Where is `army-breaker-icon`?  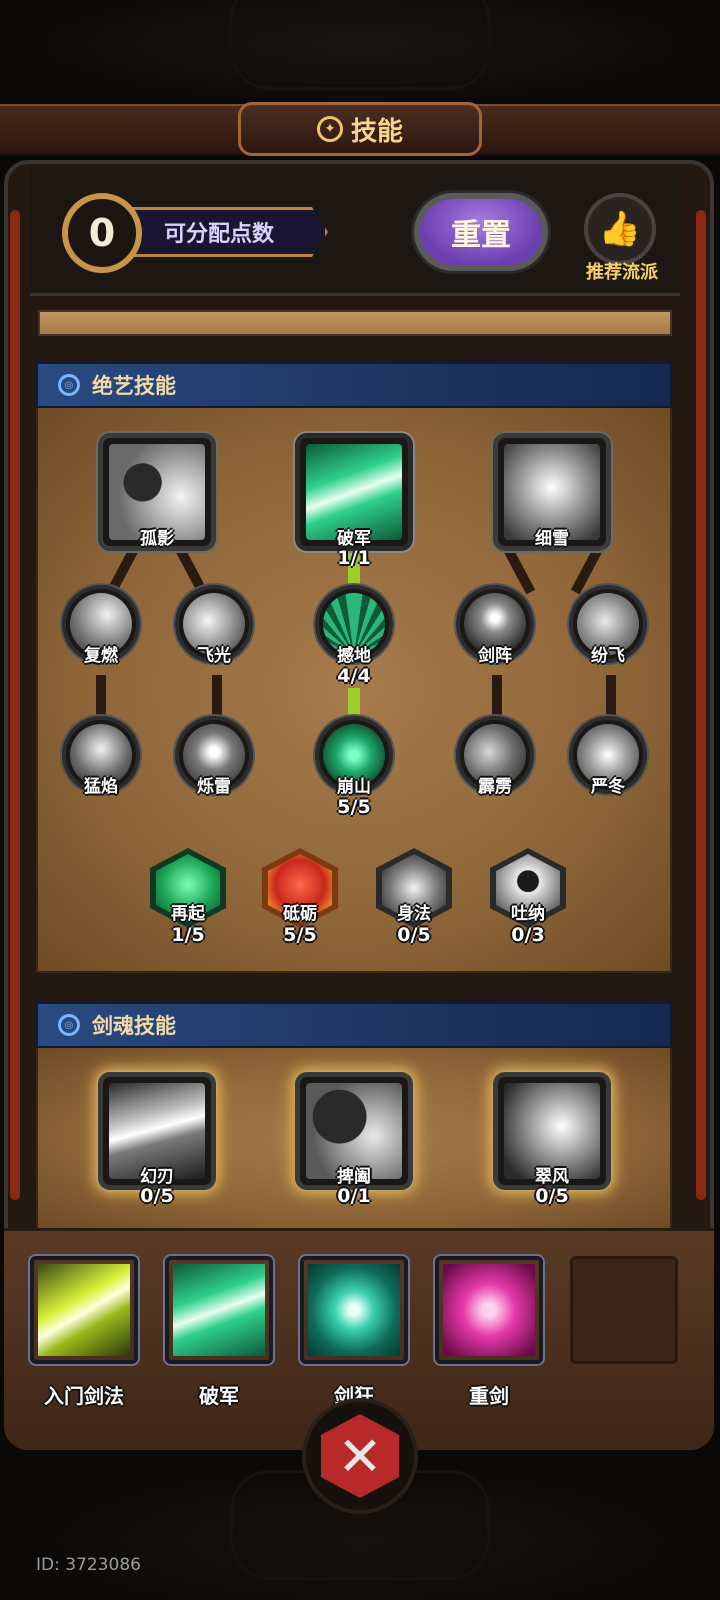
army-breaker-icon is located at coordinates (219, 1310).